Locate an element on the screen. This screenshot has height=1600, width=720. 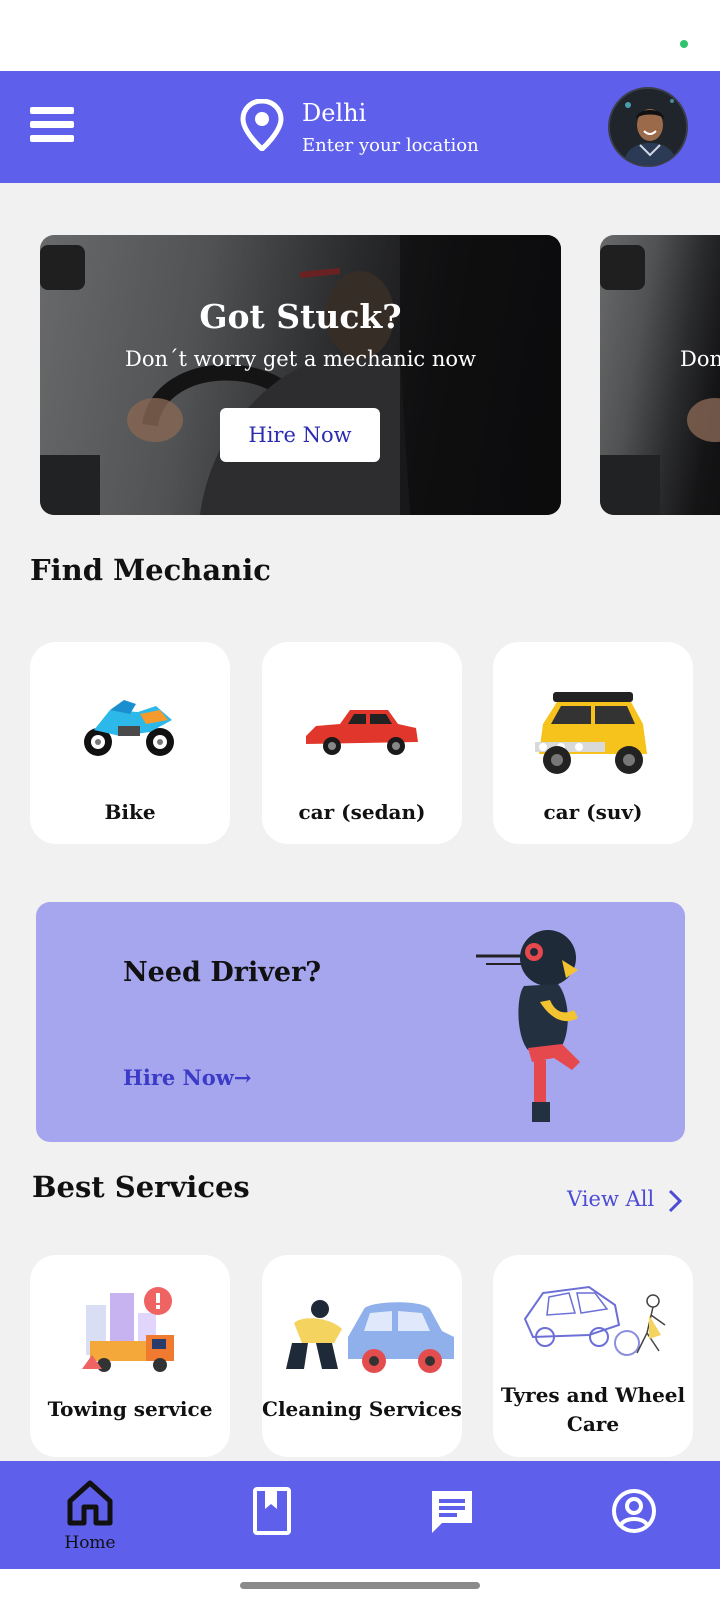
view-all-label: View All is located at coordinates (611, 1199).